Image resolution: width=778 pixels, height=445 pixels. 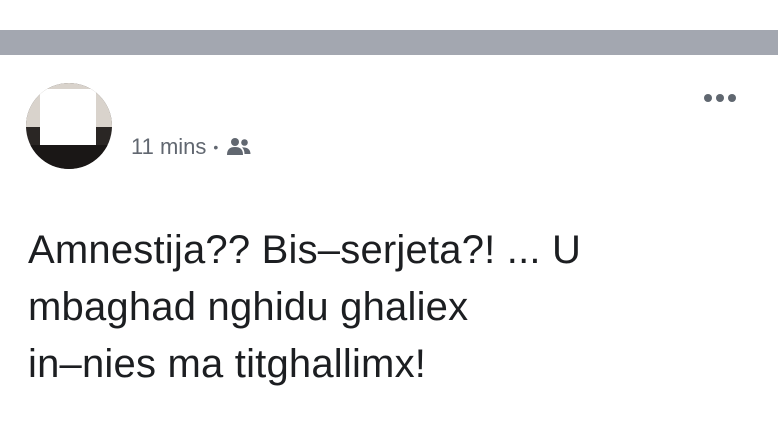 I want to click on post-text-line: in–nies ma titghallimx!, so click(x=227, y=364).